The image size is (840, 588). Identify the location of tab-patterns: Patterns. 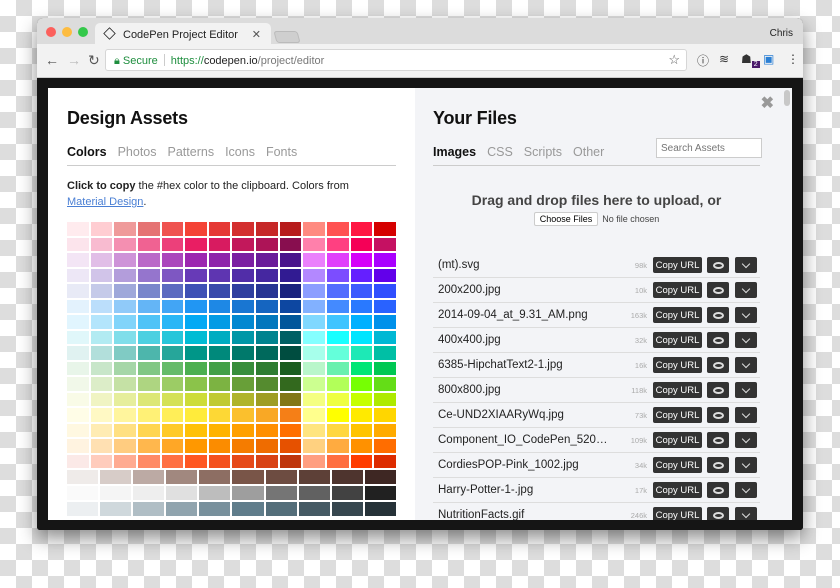
(191, 152).